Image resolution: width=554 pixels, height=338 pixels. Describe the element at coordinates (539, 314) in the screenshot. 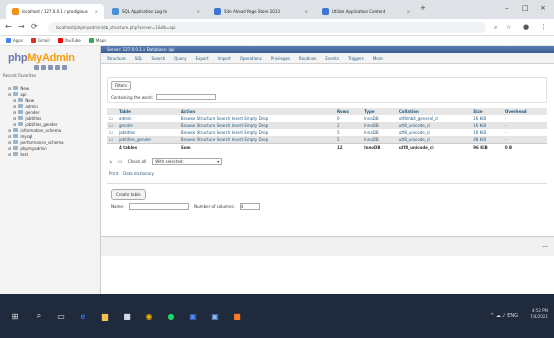

I see `clock: 4:52 PM 7/4/2021` at that location.